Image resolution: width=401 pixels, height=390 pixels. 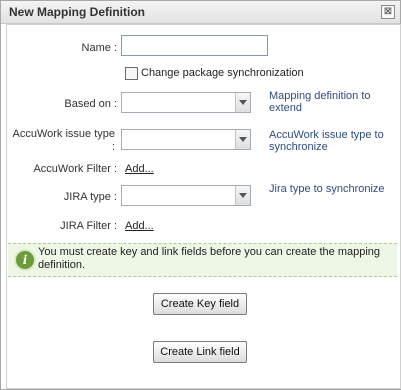 What do you see at coordinates (194, 45) in the screenshot?
I see `name-input` at bounding box center [194, 45].